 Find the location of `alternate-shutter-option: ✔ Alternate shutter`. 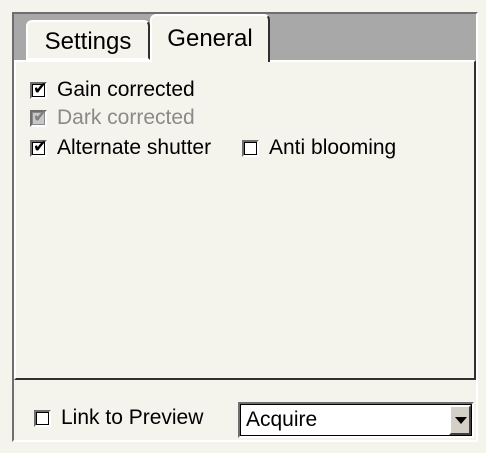

alternate-shutter-option: ✔ Alternate shutter is located at coordinates (120, 148).